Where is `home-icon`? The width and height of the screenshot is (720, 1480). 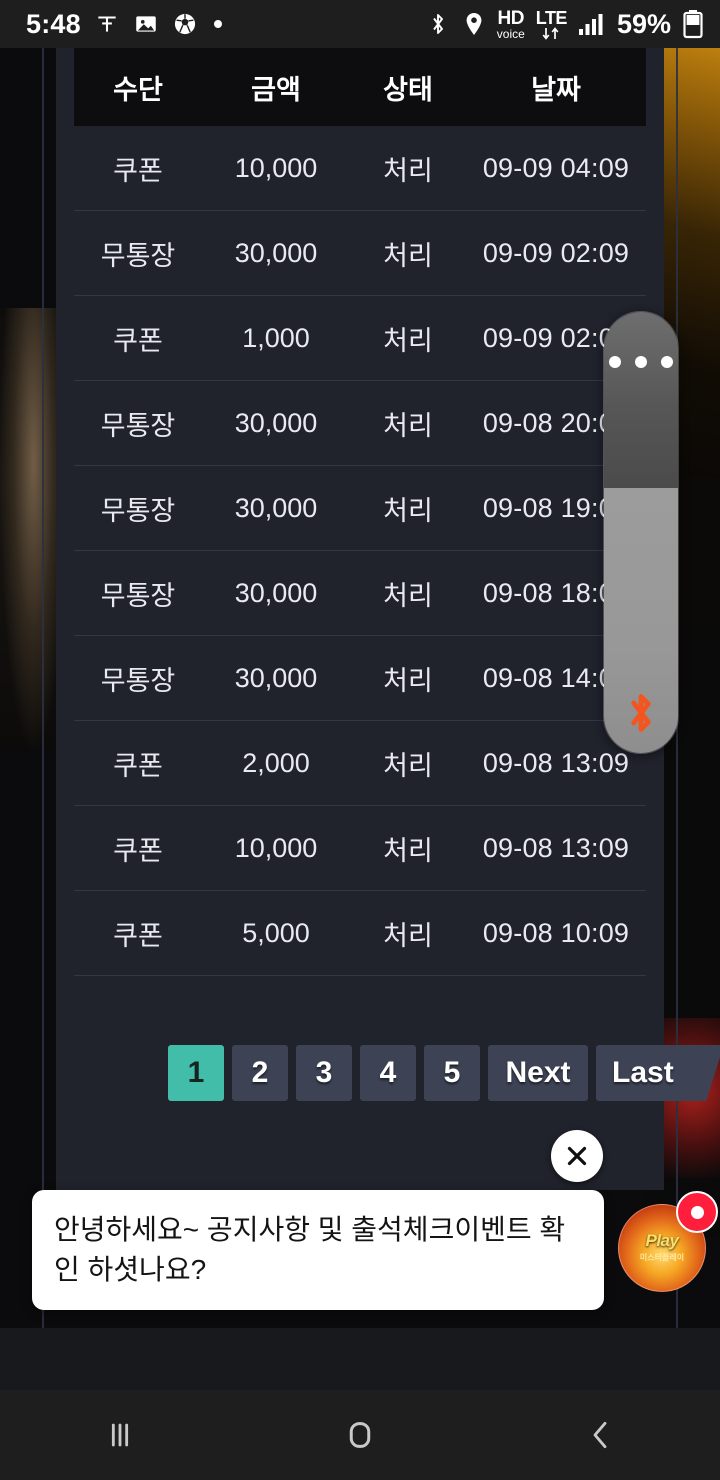 home-icon is located at coordinates (360, 1435).